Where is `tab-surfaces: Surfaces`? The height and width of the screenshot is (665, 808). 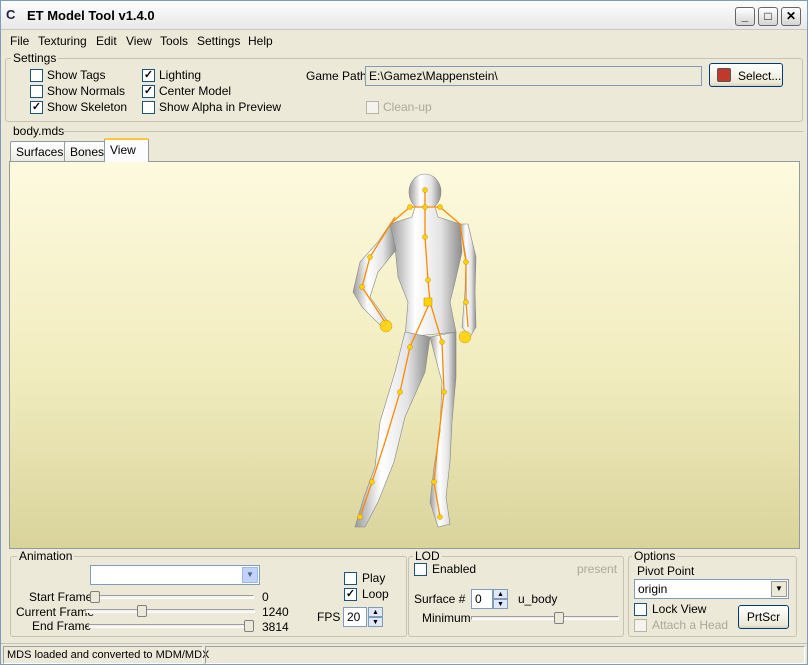 tab-surfaces: Surfaces is located at coordinates (40, 151).